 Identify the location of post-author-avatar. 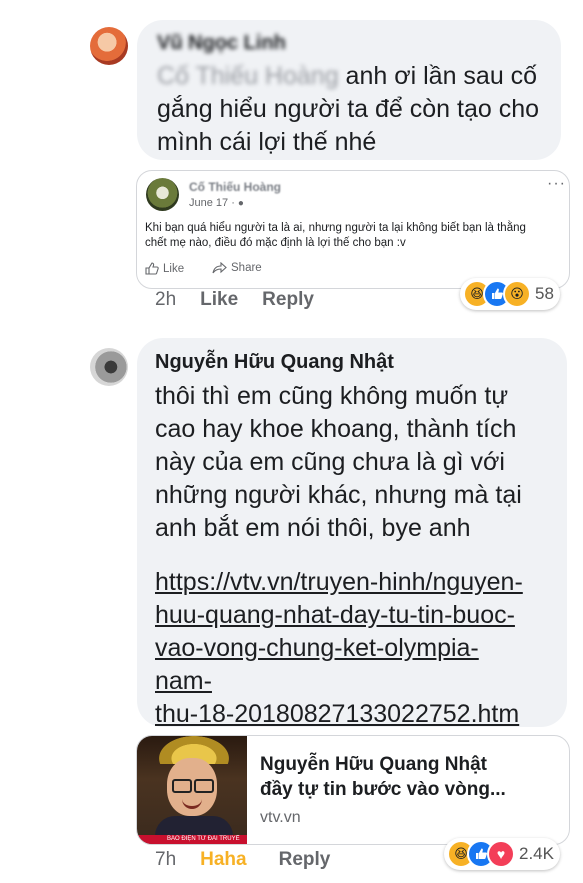
(162, 194).